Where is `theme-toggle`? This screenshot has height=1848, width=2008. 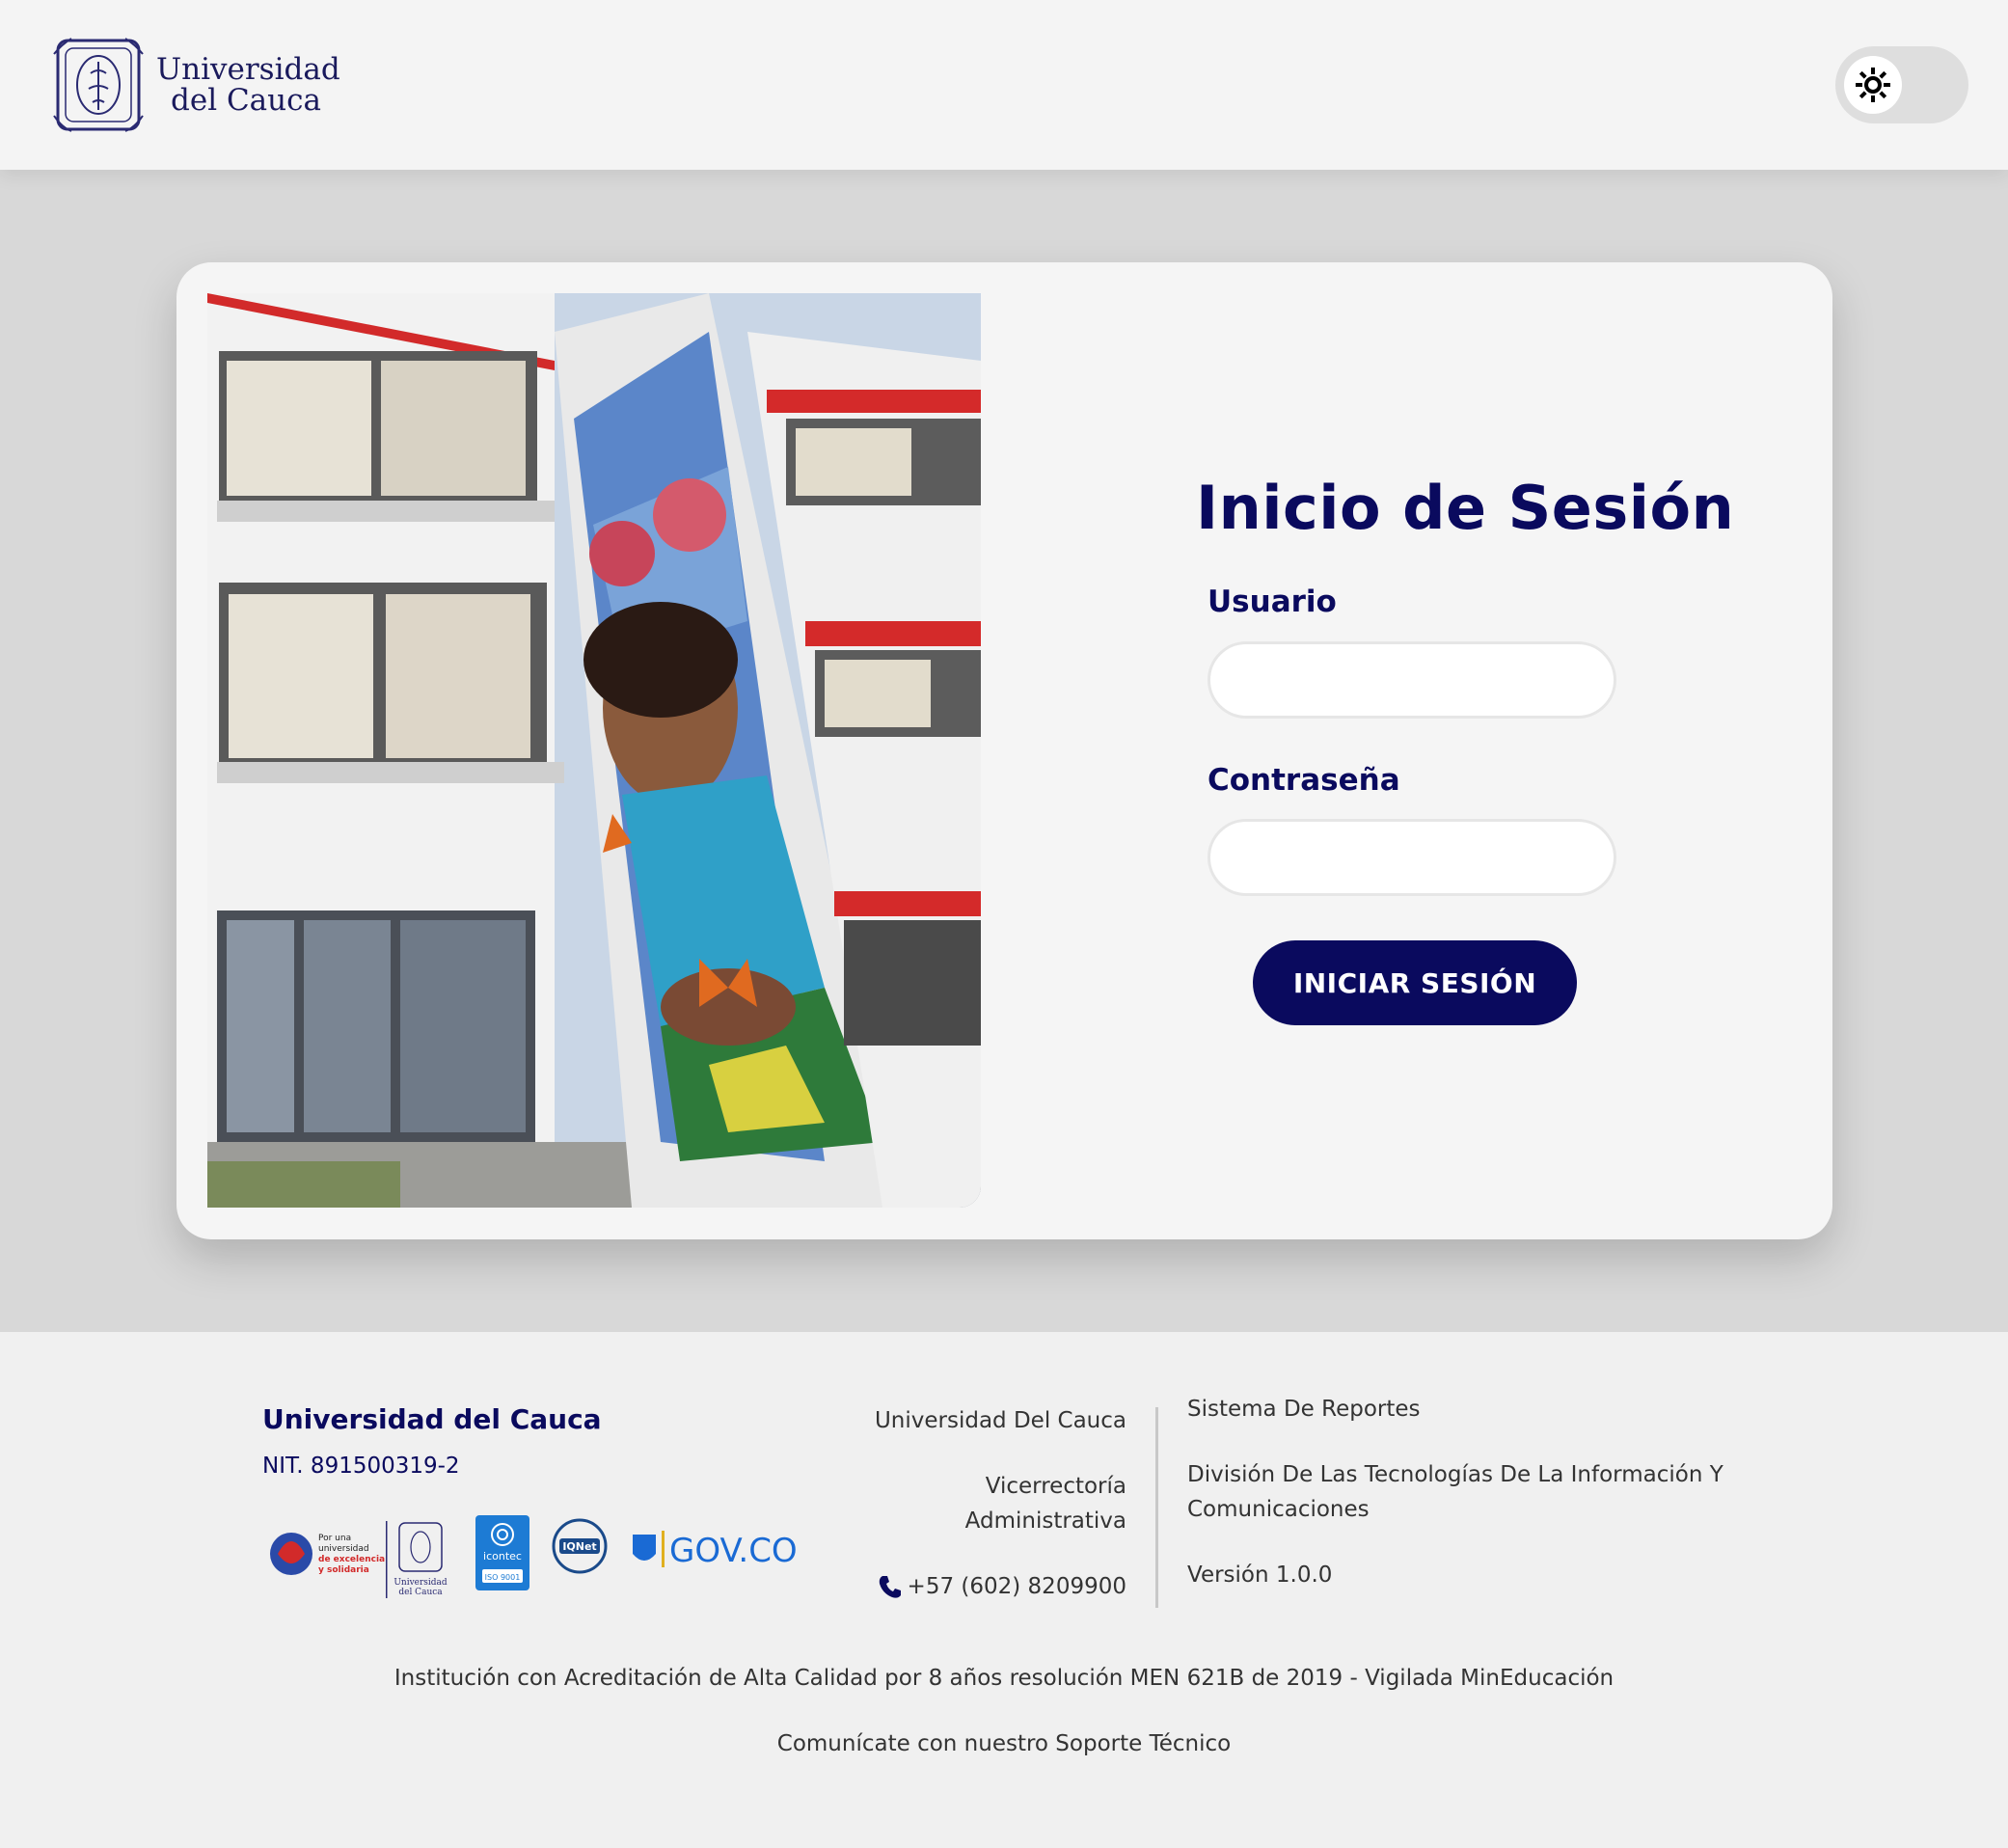
theme-toggle is located at coordinates (1901, 84).